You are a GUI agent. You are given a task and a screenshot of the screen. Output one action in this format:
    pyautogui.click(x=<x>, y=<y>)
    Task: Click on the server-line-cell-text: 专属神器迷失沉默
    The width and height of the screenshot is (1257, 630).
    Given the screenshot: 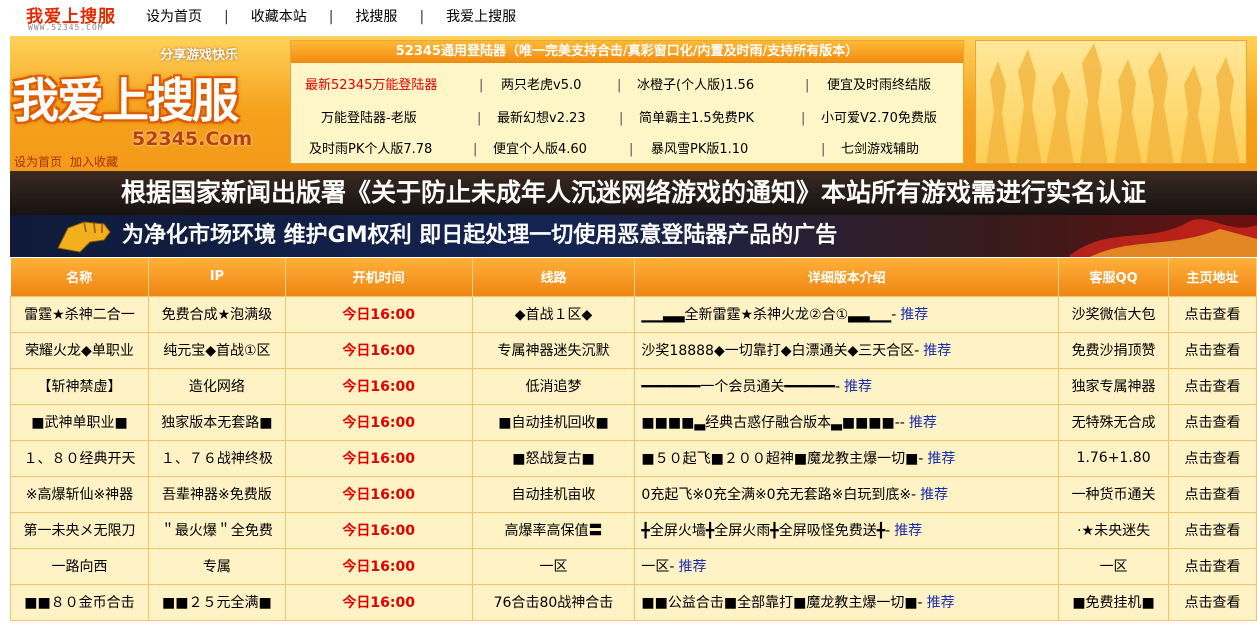 What is the action you would take?
    pyautogui.click(x=553, y=351)
    